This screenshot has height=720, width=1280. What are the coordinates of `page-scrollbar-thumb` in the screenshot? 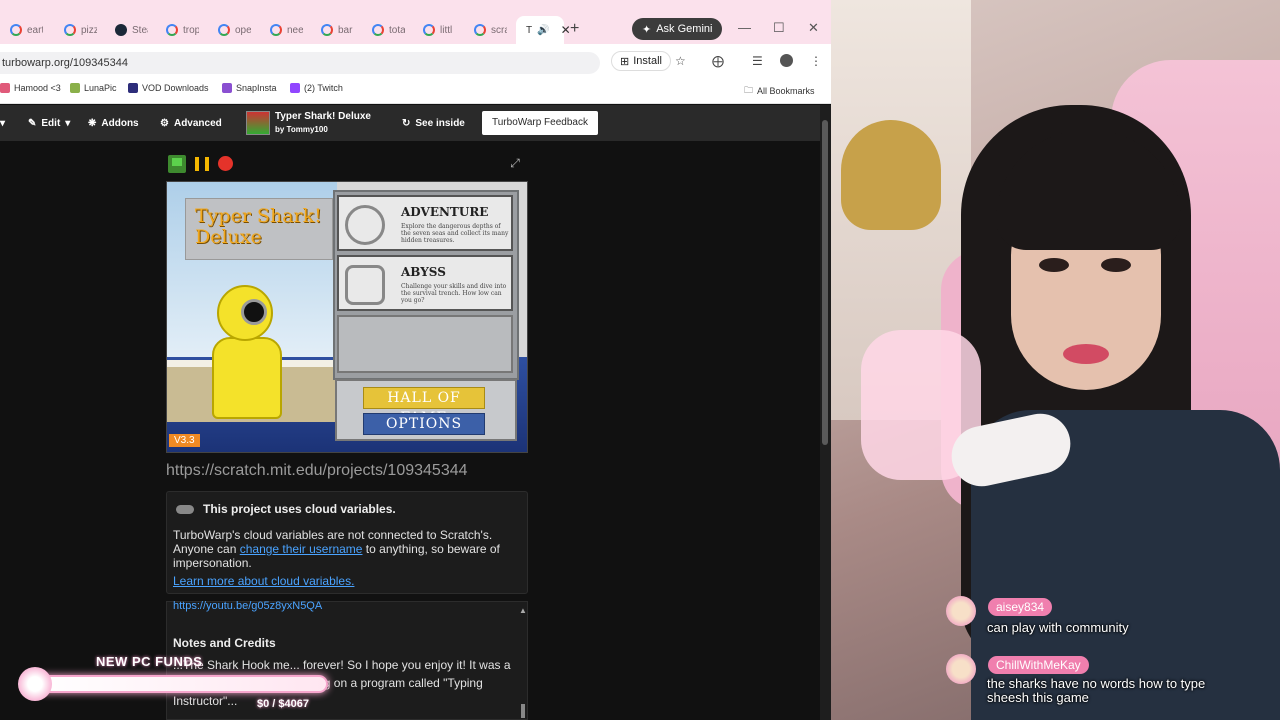 It's located at (825, 282).